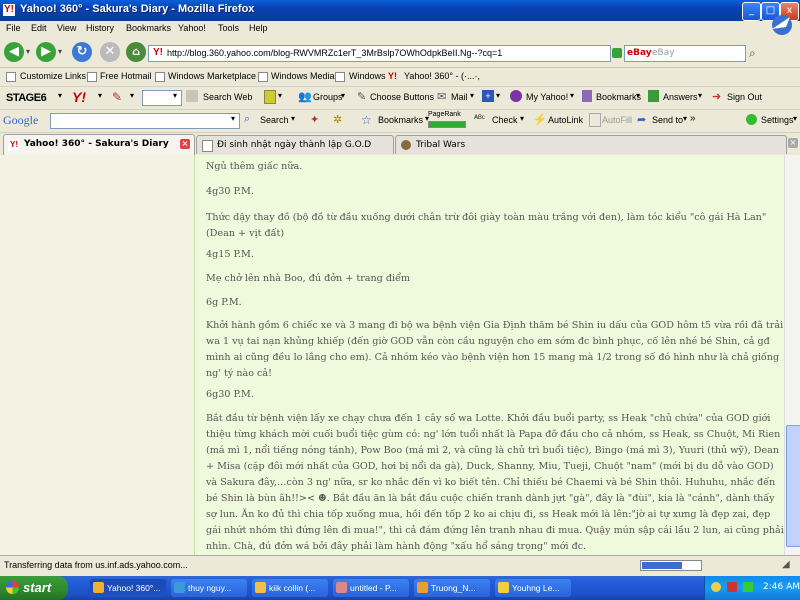 The height and width of the screenshot is (600, 800). I want to click on scrollbar-thumb, so click(793, 486).